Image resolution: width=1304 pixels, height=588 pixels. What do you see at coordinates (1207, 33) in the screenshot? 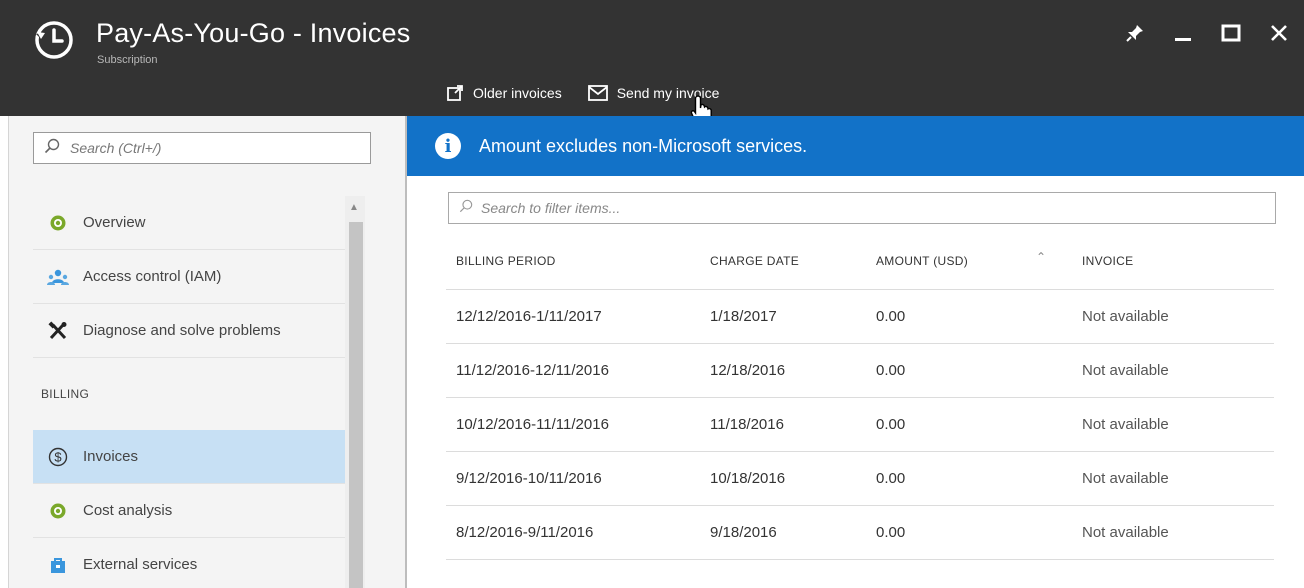
I see `window-controls` at bounding box center [1207, 33].